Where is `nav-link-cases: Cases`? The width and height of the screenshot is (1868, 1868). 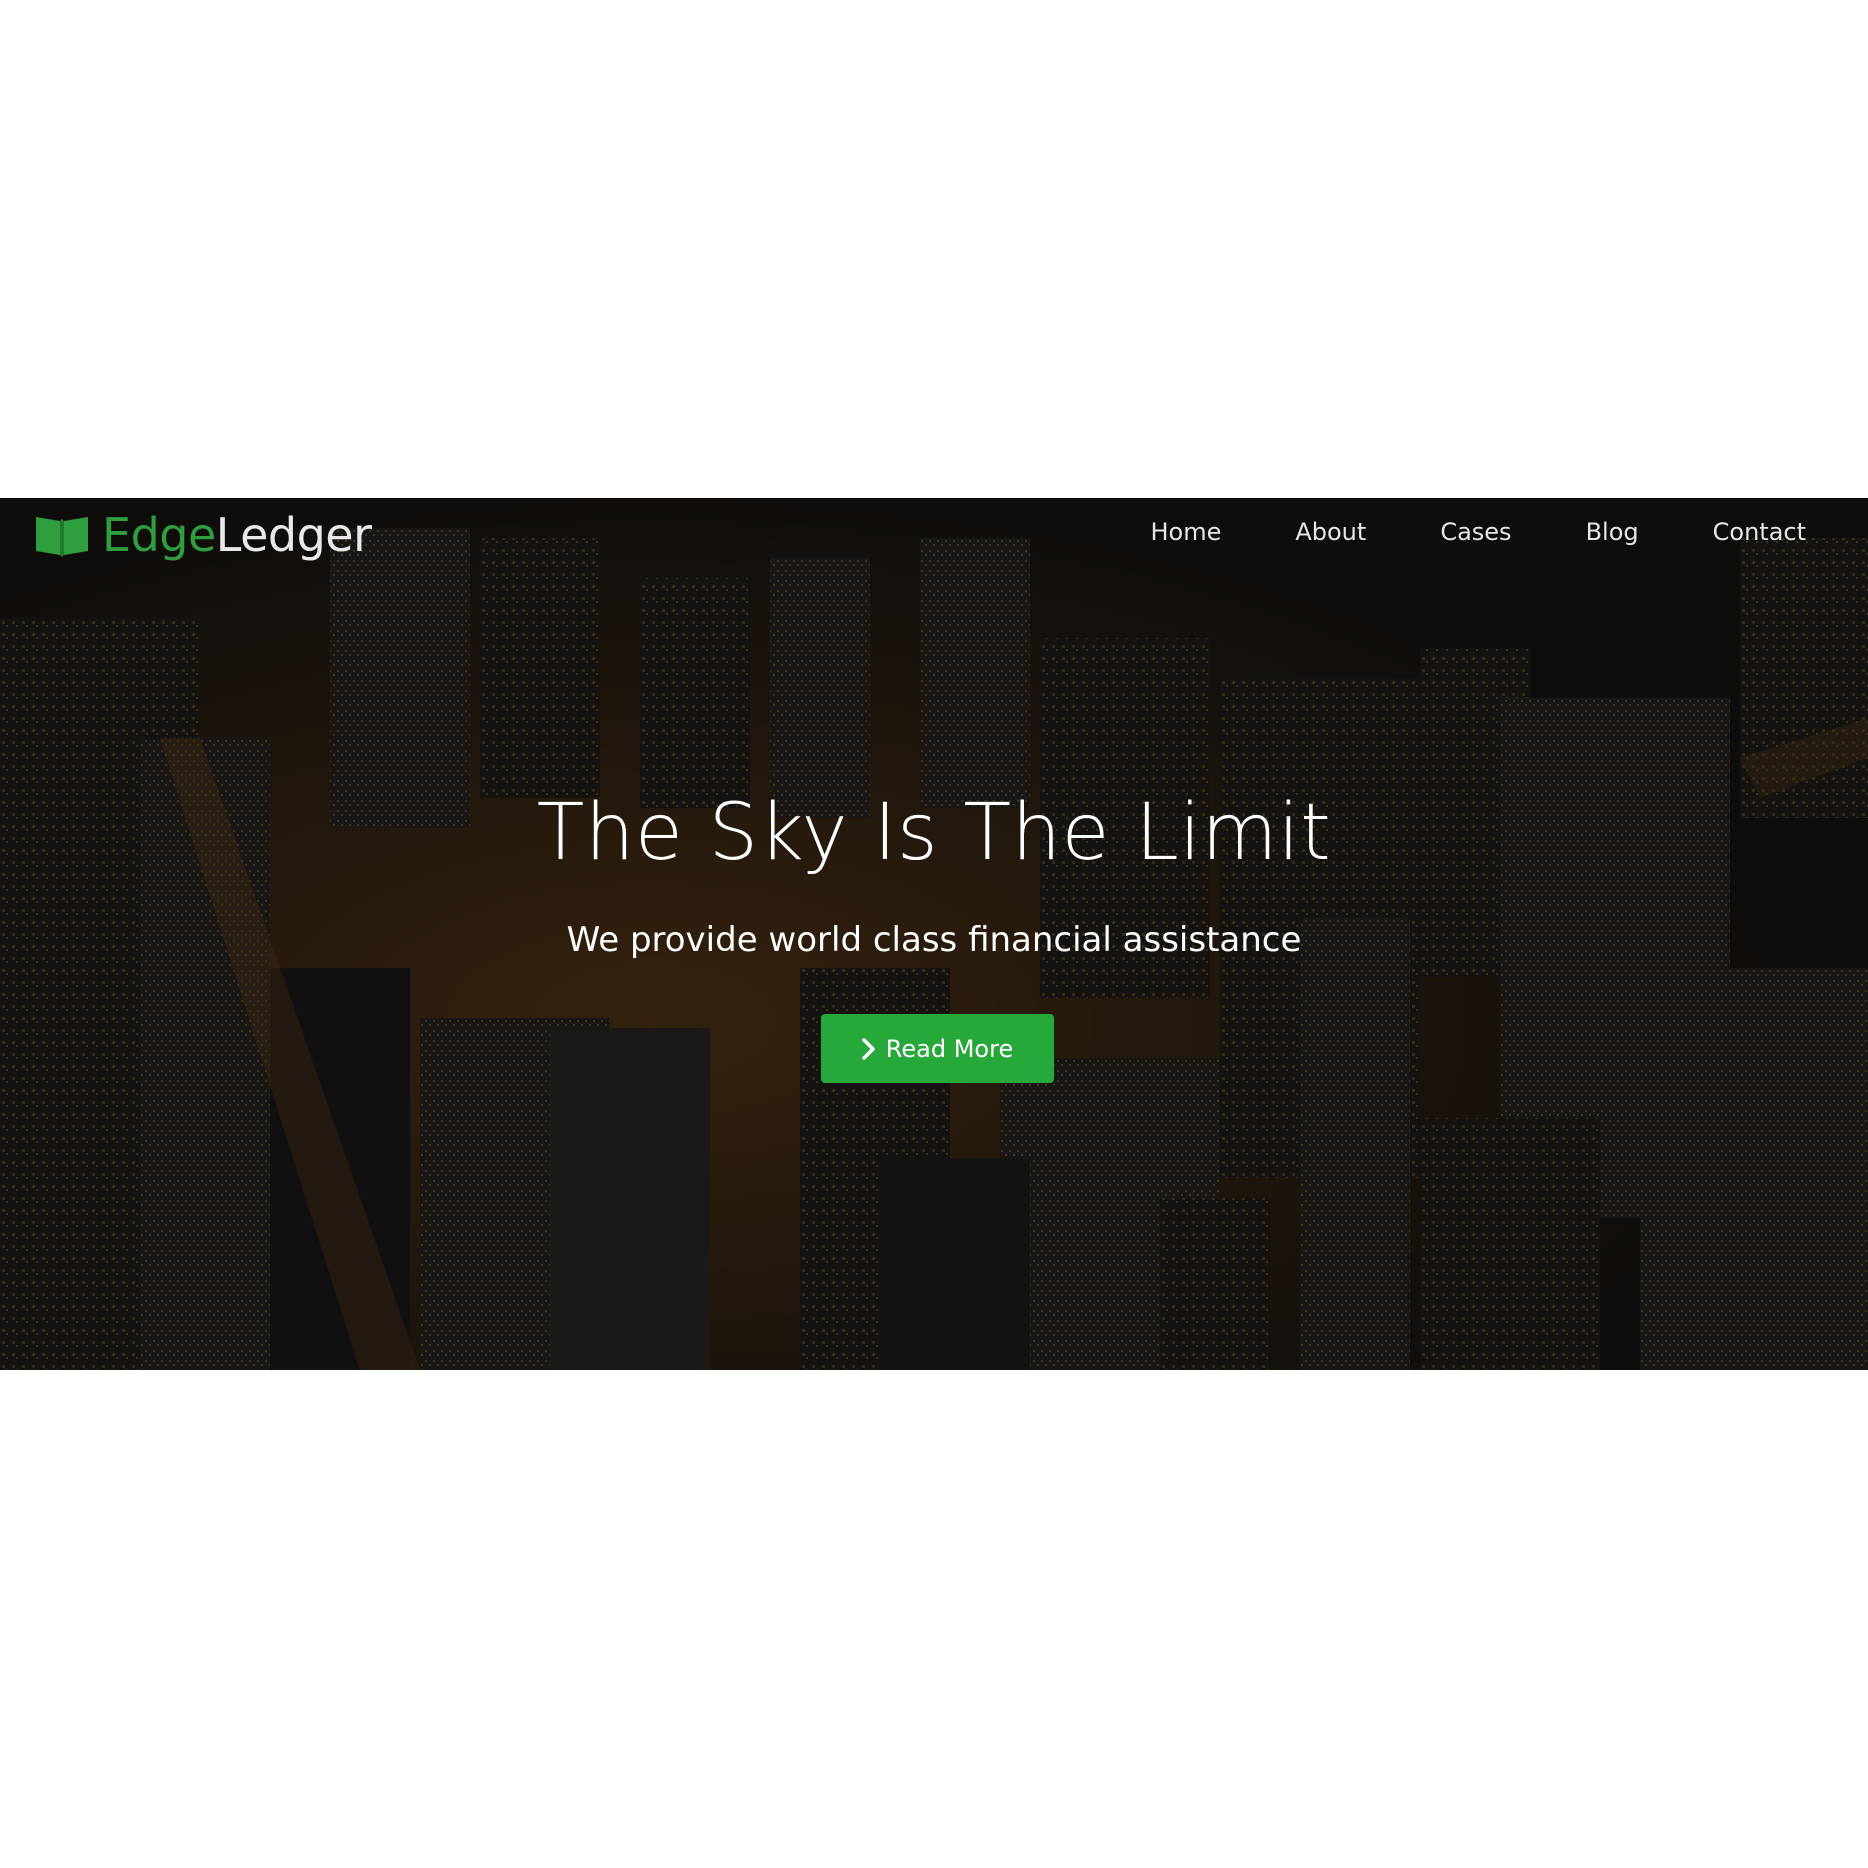 nav-link-cases: Cases is located at coordinates (1475, 532).